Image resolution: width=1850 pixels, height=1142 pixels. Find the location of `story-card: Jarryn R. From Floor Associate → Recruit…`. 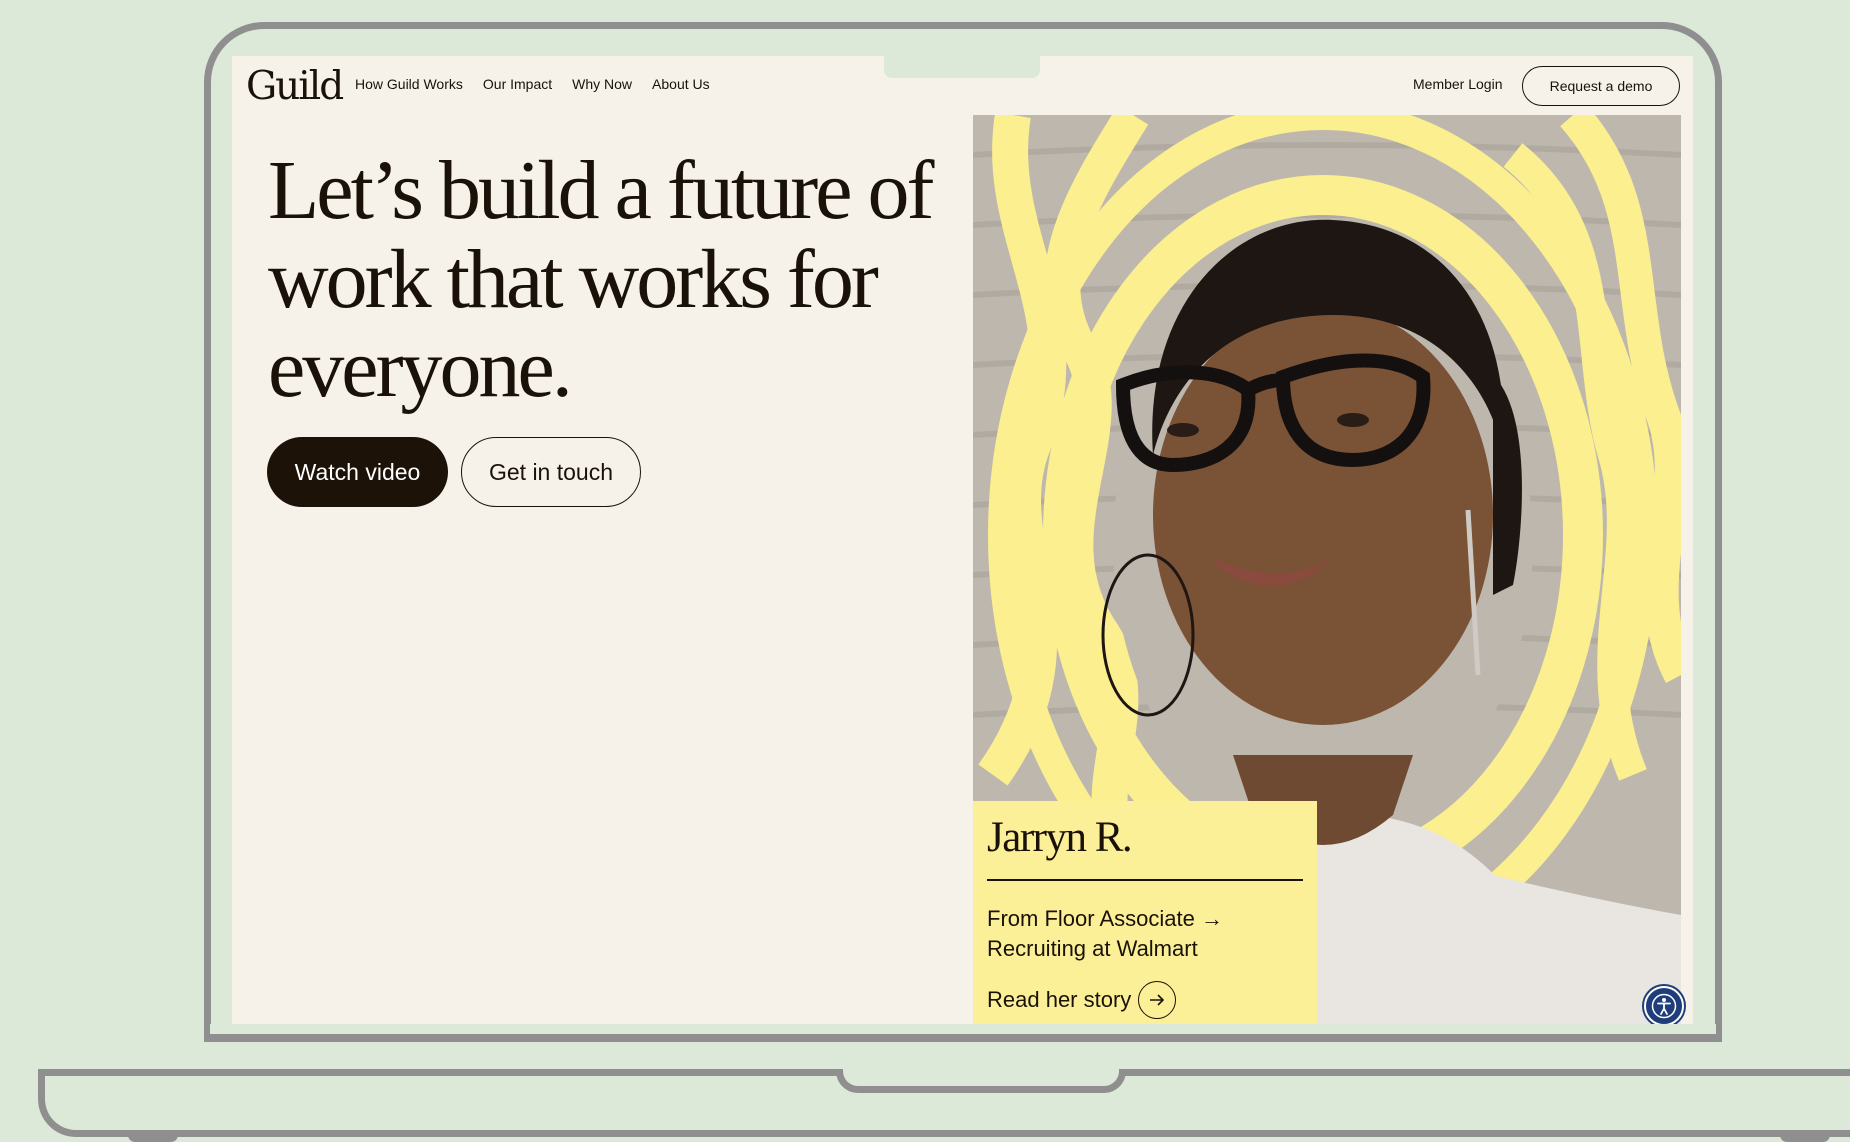

story-card: Jarryn R. From Floor Associate → Recruit… is located at coordinates (1145, 912).